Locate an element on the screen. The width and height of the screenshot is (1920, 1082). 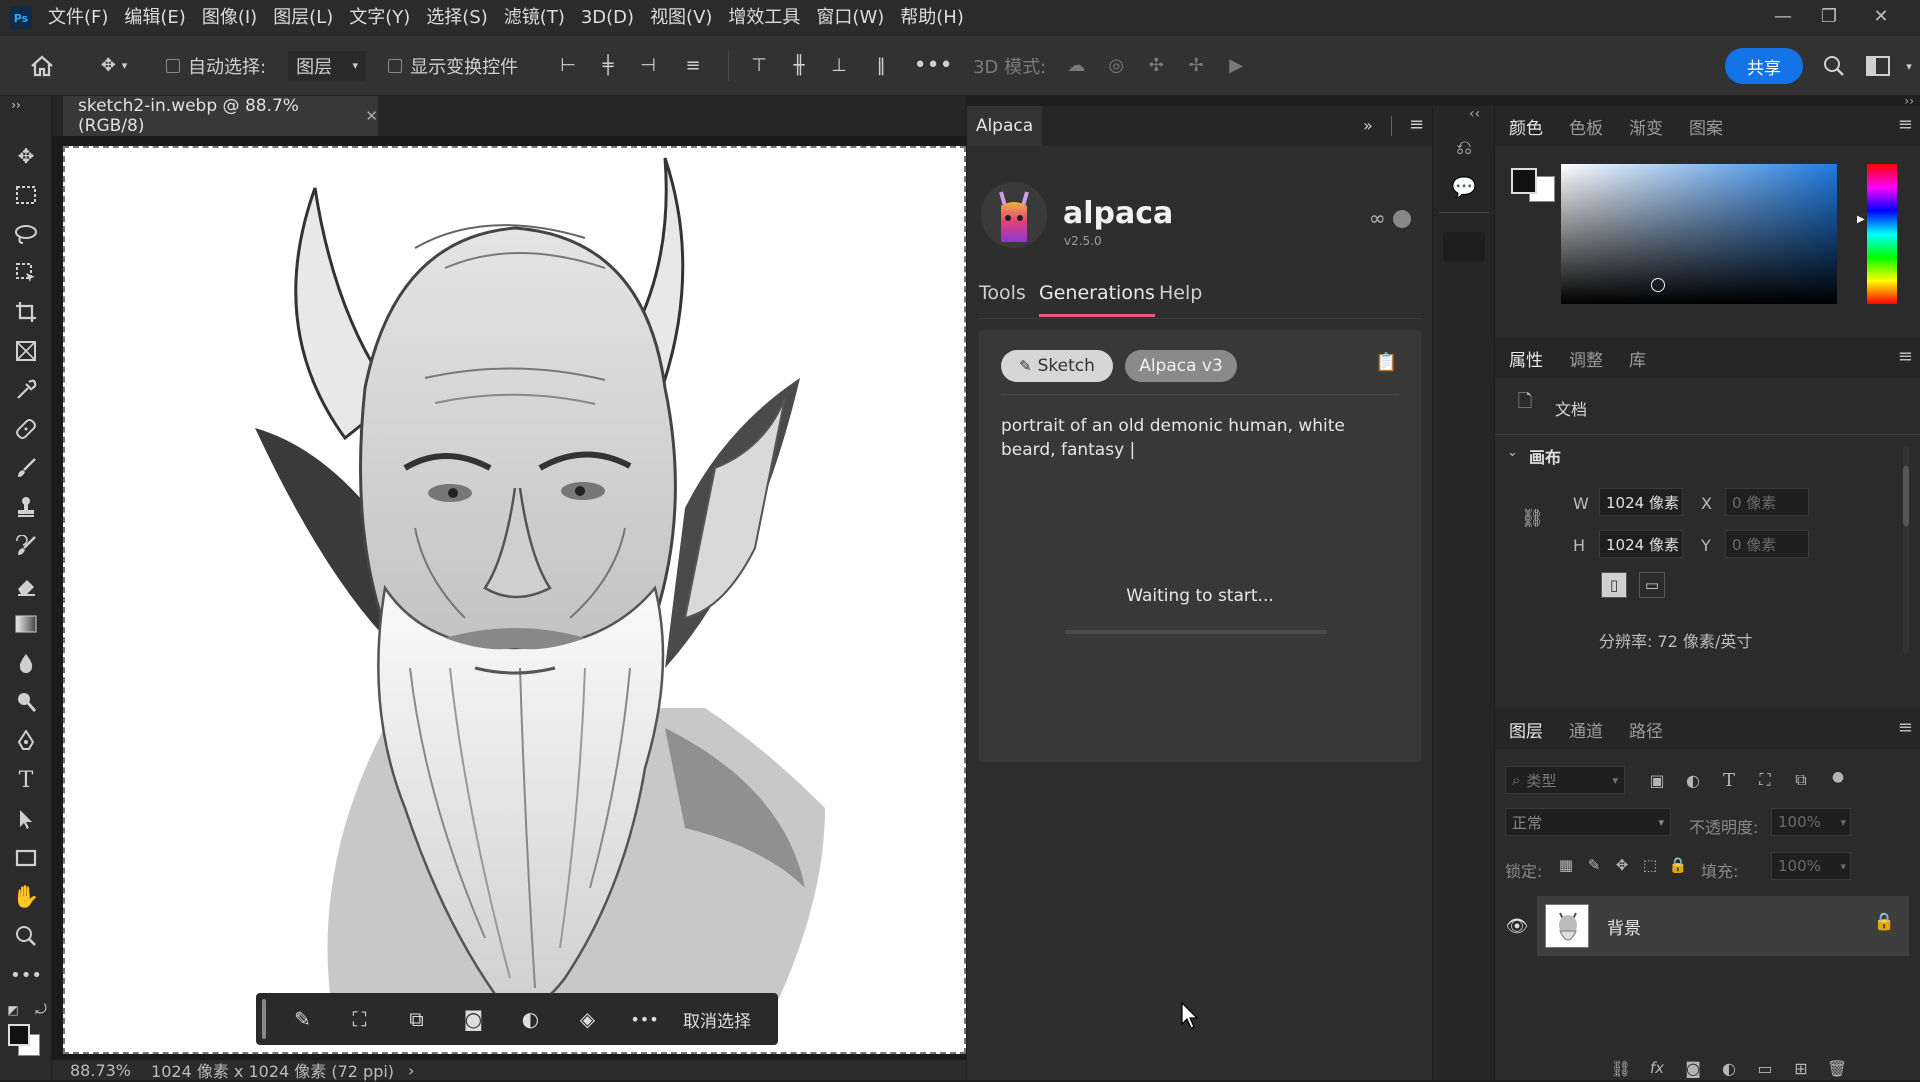
collapse-toolbar-icon: ›› is located at coordinates (16, 105).